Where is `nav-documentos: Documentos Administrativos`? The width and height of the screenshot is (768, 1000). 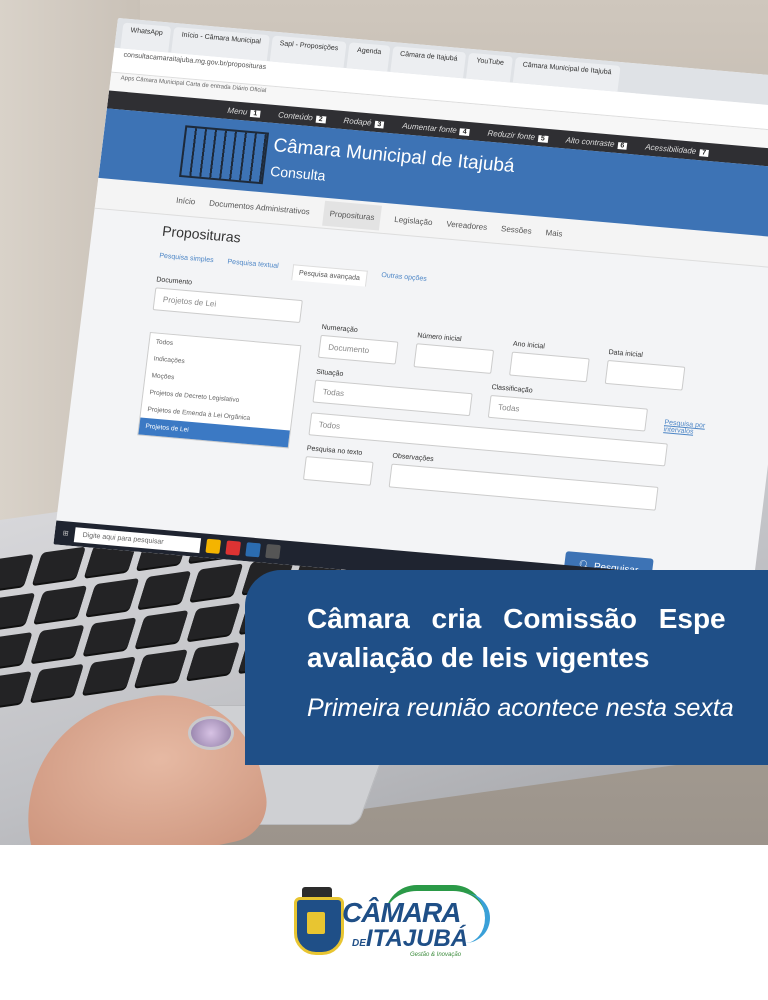
nav-documentos: Documentos Administrativos is located at coordinates (260, 207).